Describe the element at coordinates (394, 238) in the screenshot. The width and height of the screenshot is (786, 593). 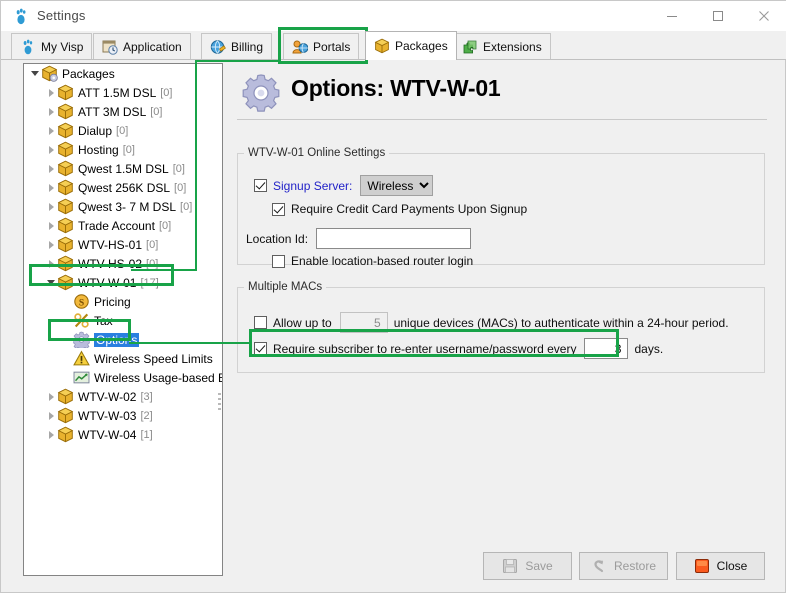
I see `location-id-input` at that location.